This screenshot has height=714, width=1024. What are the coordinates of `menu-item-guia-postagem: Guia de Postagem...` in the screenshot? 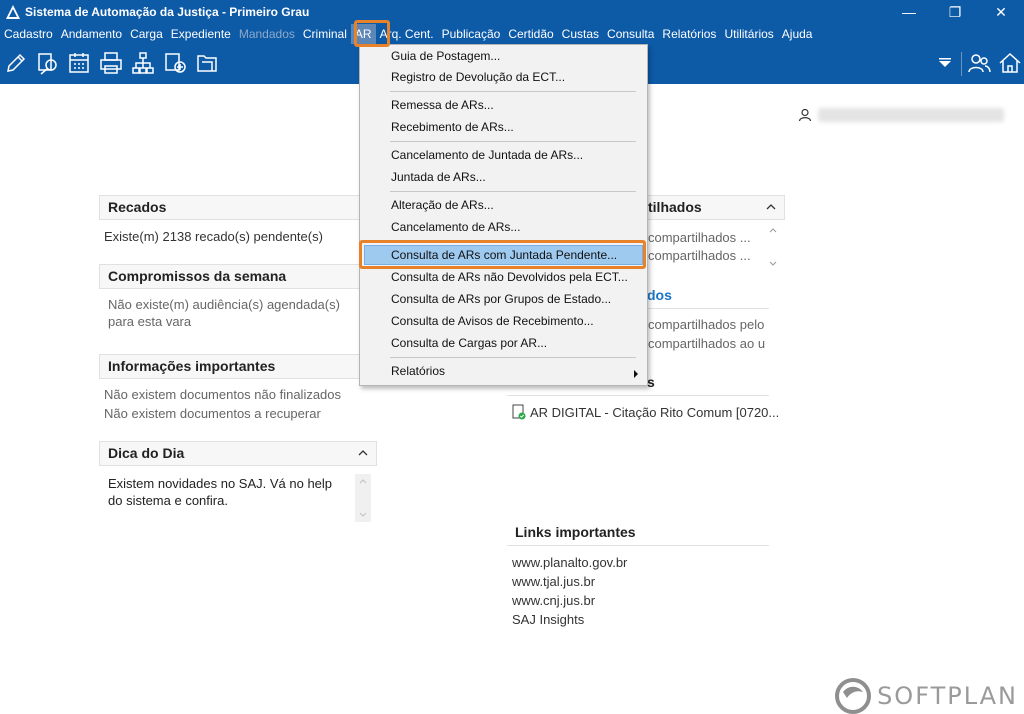 It's located at (445, 56).